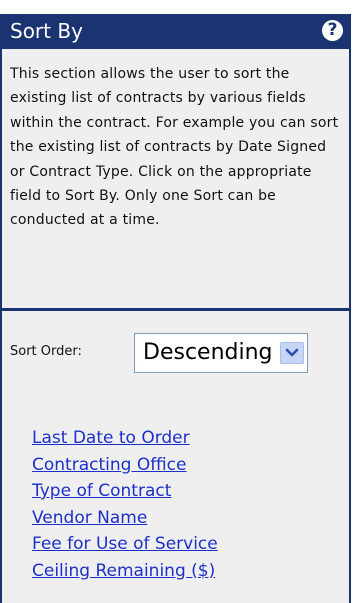 The height and width of the screenshot is (603, 355). I want to click on panel-header: Sort By ?, so click(175, 31).